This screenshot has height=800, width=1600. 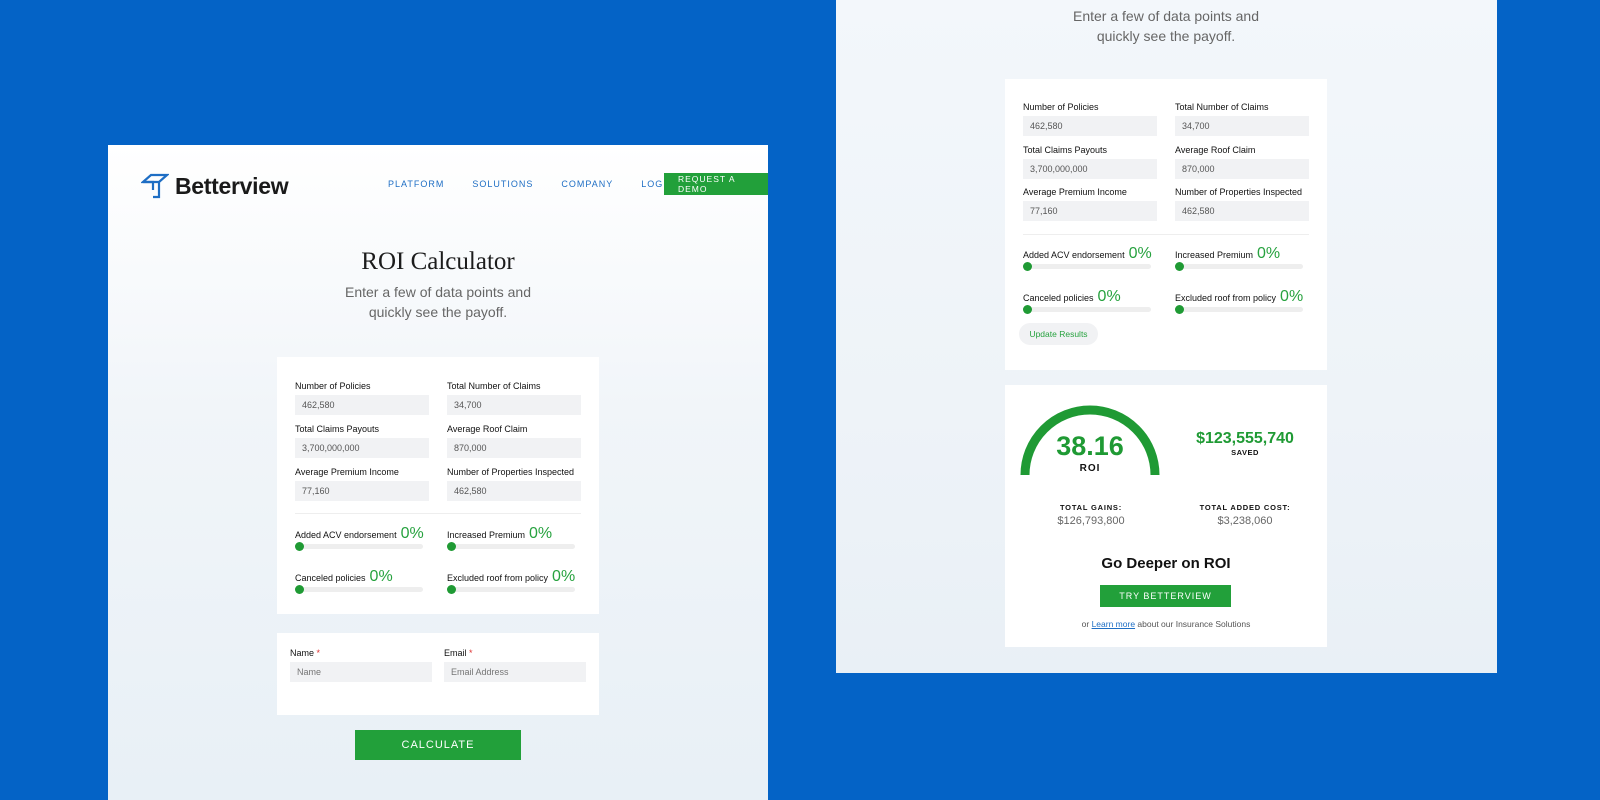 I want to click on field-email: Email *, so click(x=515, y=665).